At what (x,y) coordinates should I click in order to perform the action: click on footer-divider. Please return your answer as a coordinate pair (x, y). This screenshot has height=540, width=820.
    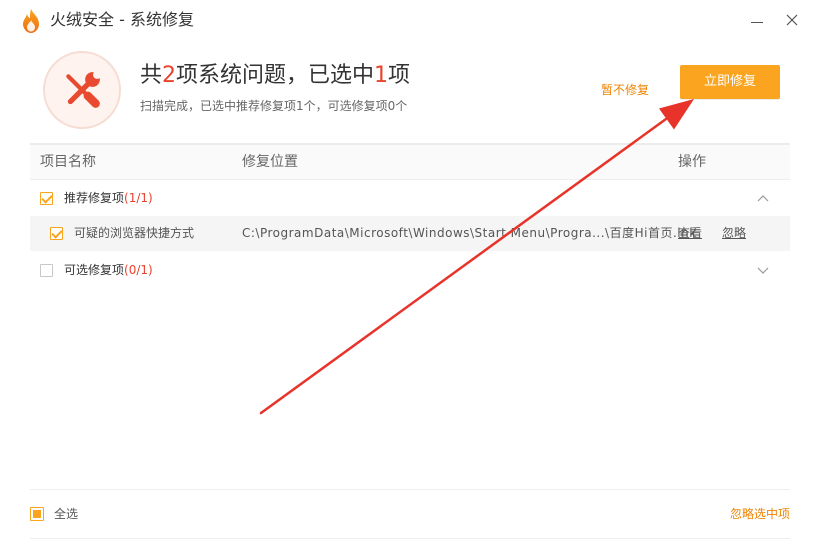
    Looking at the image, I should click on (410, 489).